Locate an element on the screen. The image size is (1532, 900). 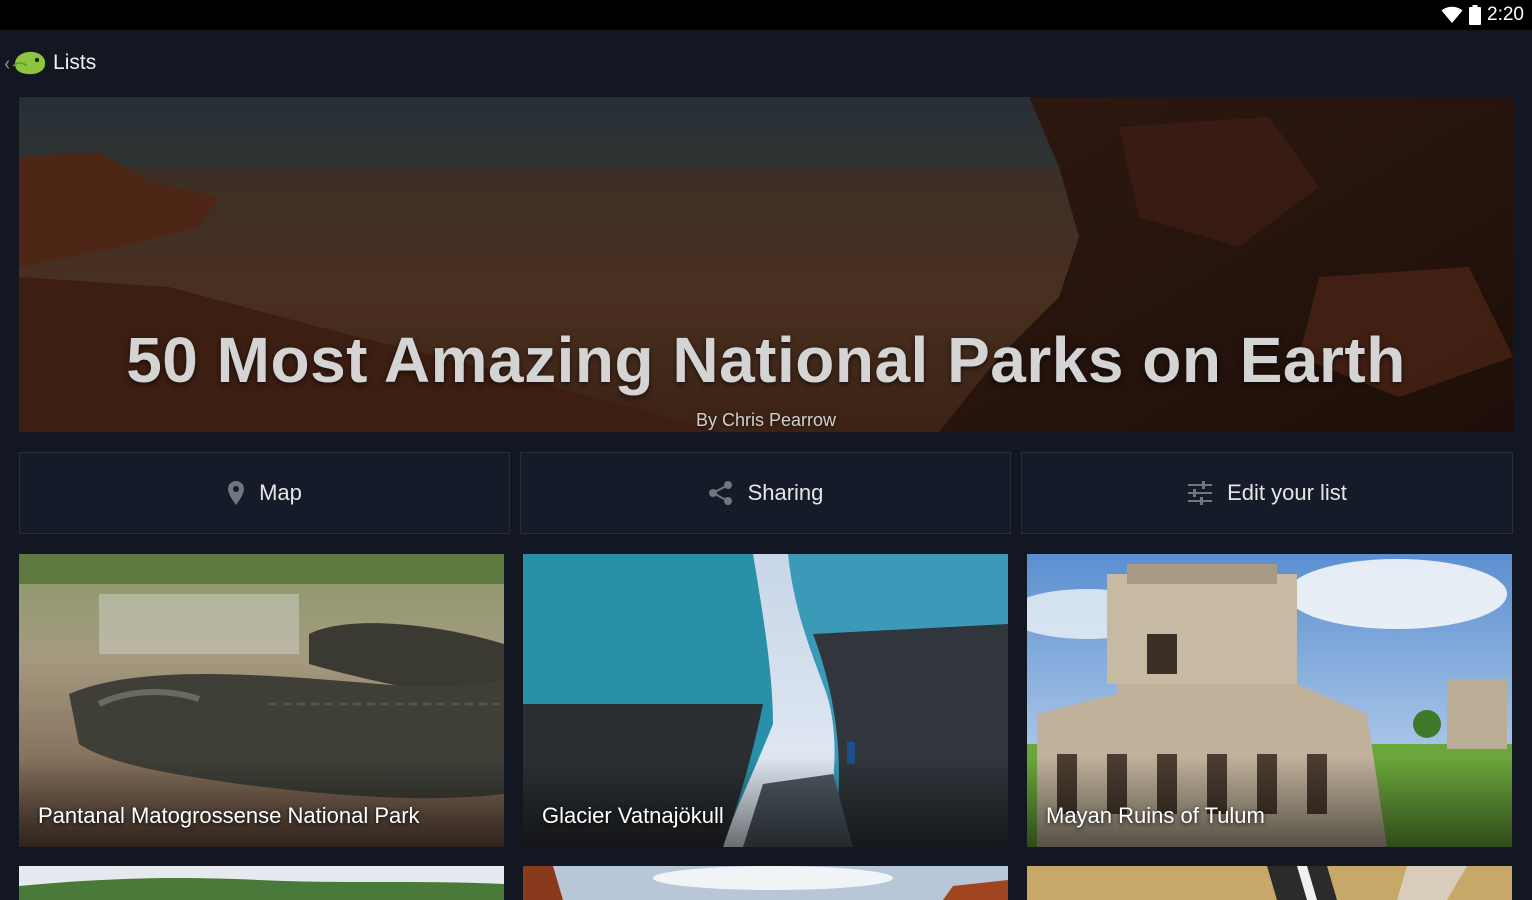
sharing-button-label: Sharing is located at coordinates (785, 492).